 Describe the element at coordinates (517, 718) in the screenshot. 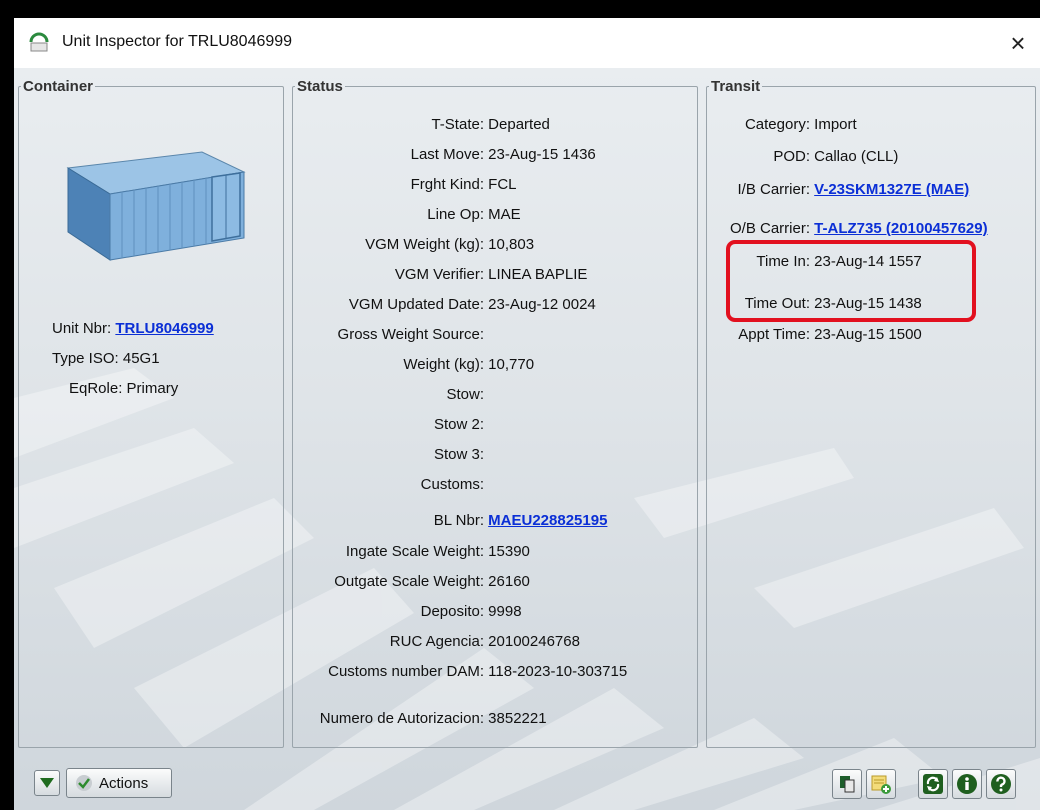

I see `numero-autorizacion-value: 3852221` at that location.